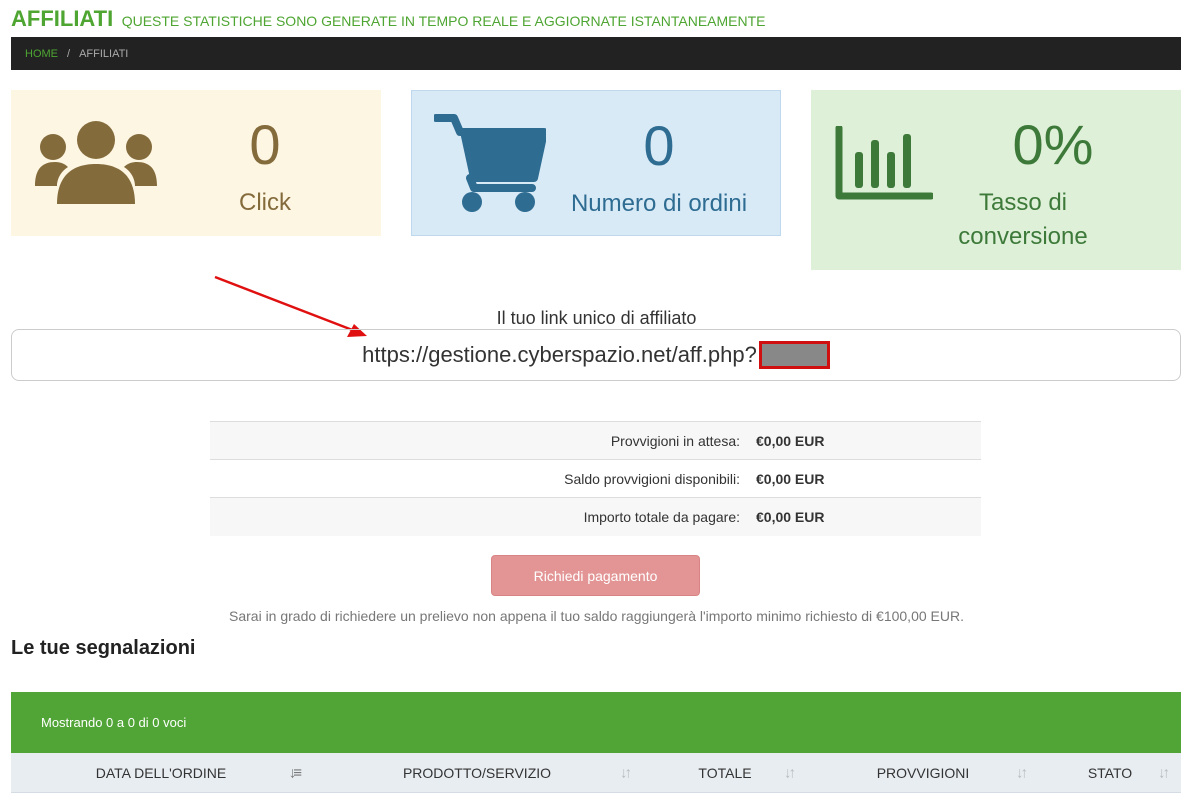 This screenshot has height=799, width=1193. Describe the element at coordinates (96, 165) in the screenshot. I see `users-icon` at that location.